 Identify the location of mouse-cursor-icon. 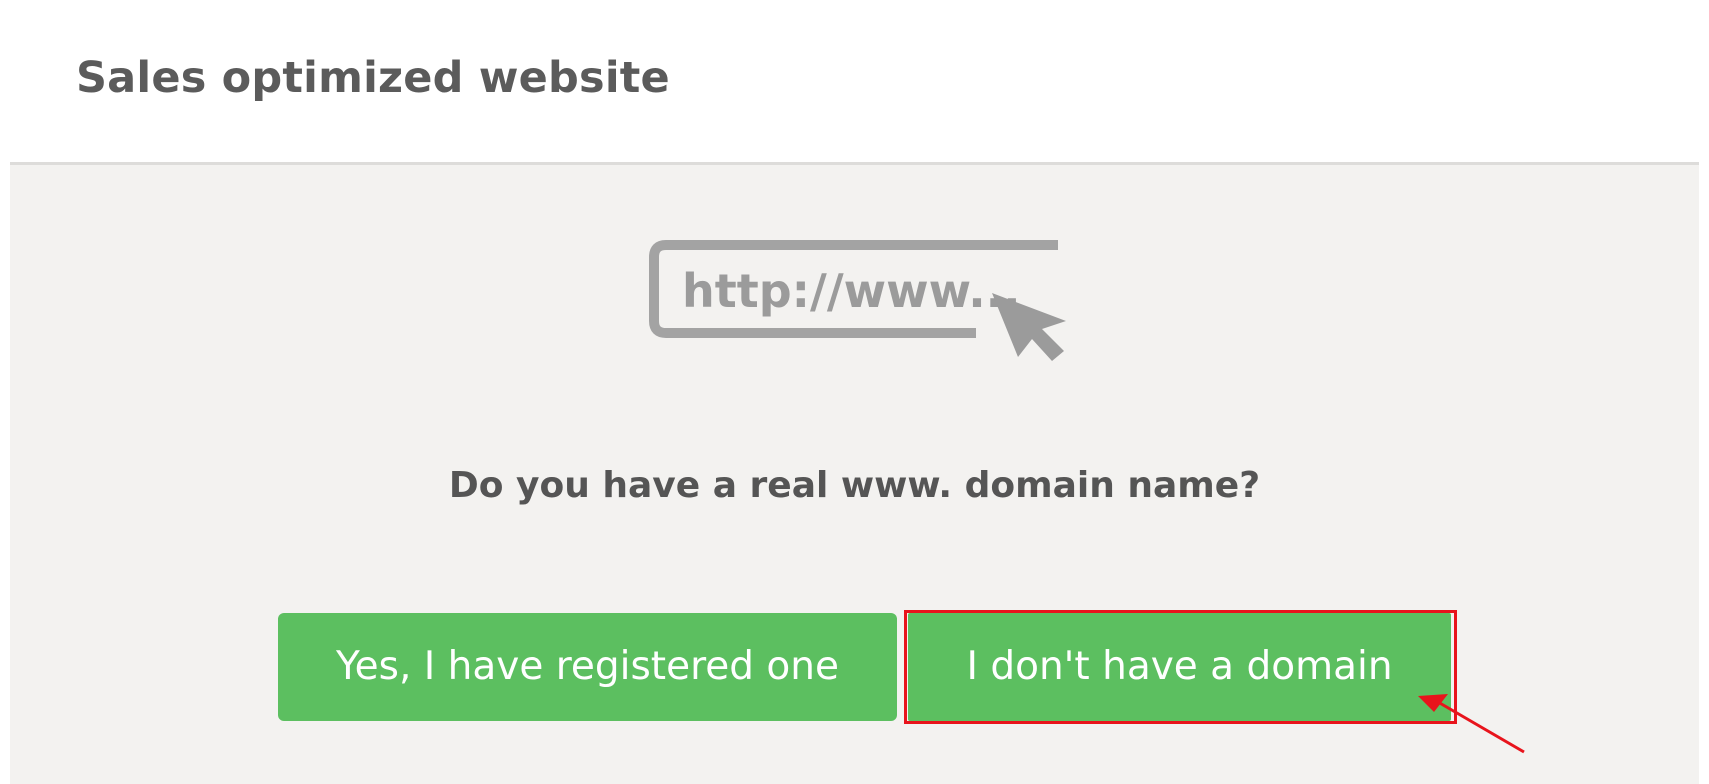
(1029, 327).